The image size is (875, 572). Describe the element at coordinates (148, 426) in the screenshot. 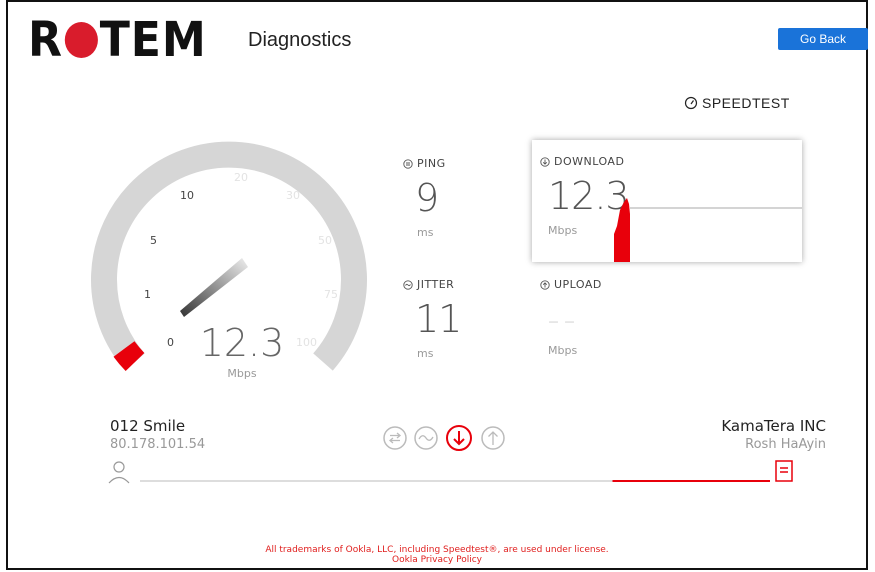

I see `isp-name: 012 Smile` at that location.